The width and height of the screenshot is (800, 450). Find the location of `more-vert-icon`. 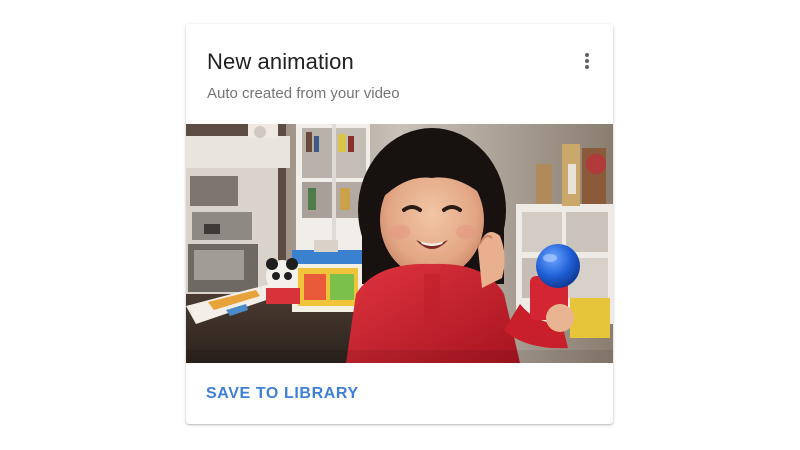

more-vert-icon is located at coordinates (587, 61).